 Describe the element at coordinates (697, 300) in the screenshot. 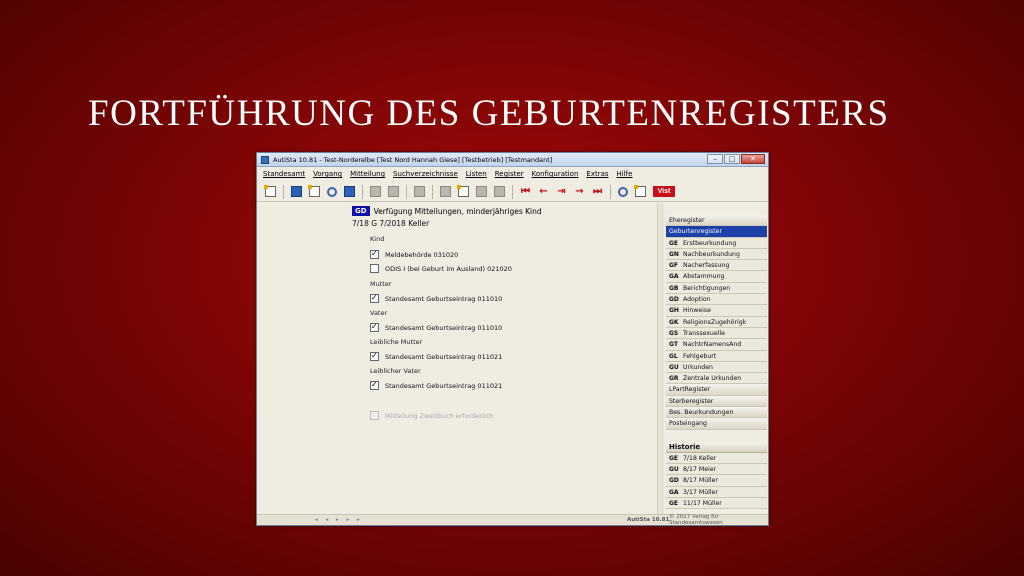

I see `nav-label: Adoption` at that location.